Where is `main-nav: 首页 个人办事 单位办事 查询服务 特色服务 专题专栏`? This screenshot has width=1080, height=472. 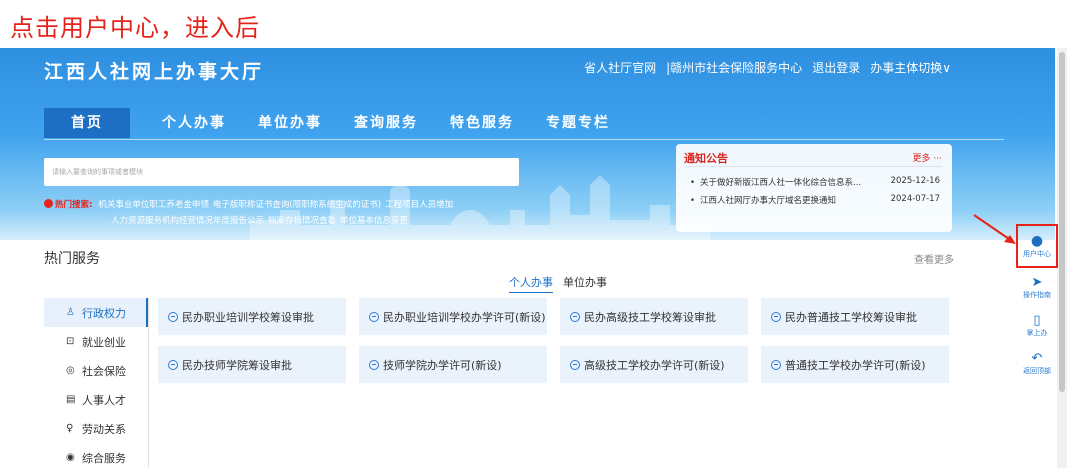
main-nav: 首页 个人办事 单位办事 查询服务 特色服务 专题专栏 is located at coordinates (336, 123).